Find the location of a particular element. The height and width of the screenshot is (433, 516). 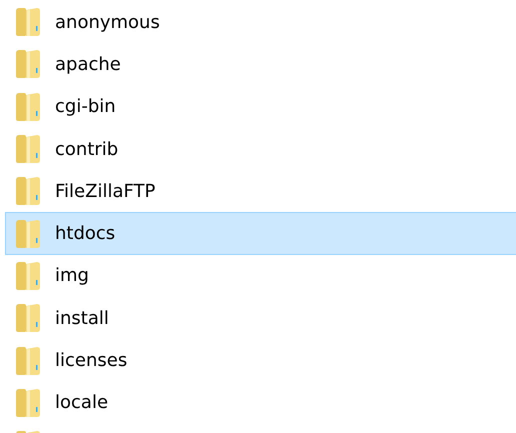

folder-item: FileZillaFTP is located at coordinates (260, 191).